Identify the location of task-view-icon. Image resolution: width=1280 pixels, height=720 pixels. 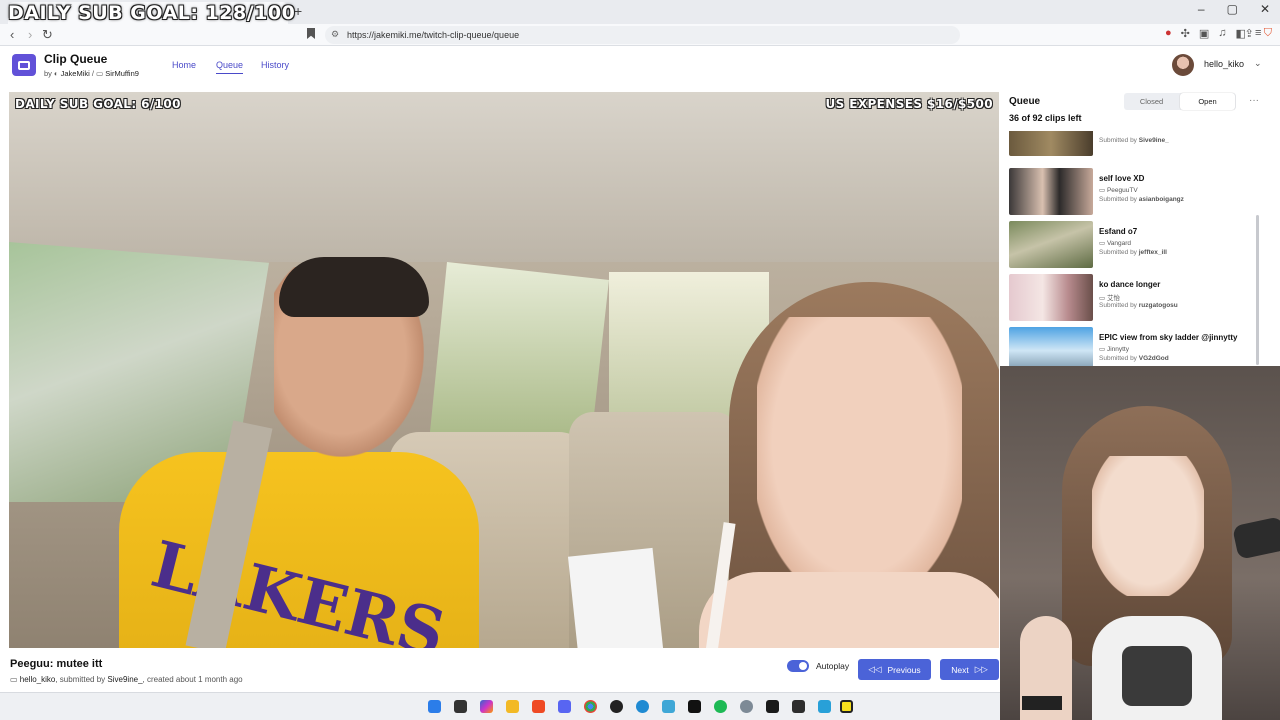
(460, 706).